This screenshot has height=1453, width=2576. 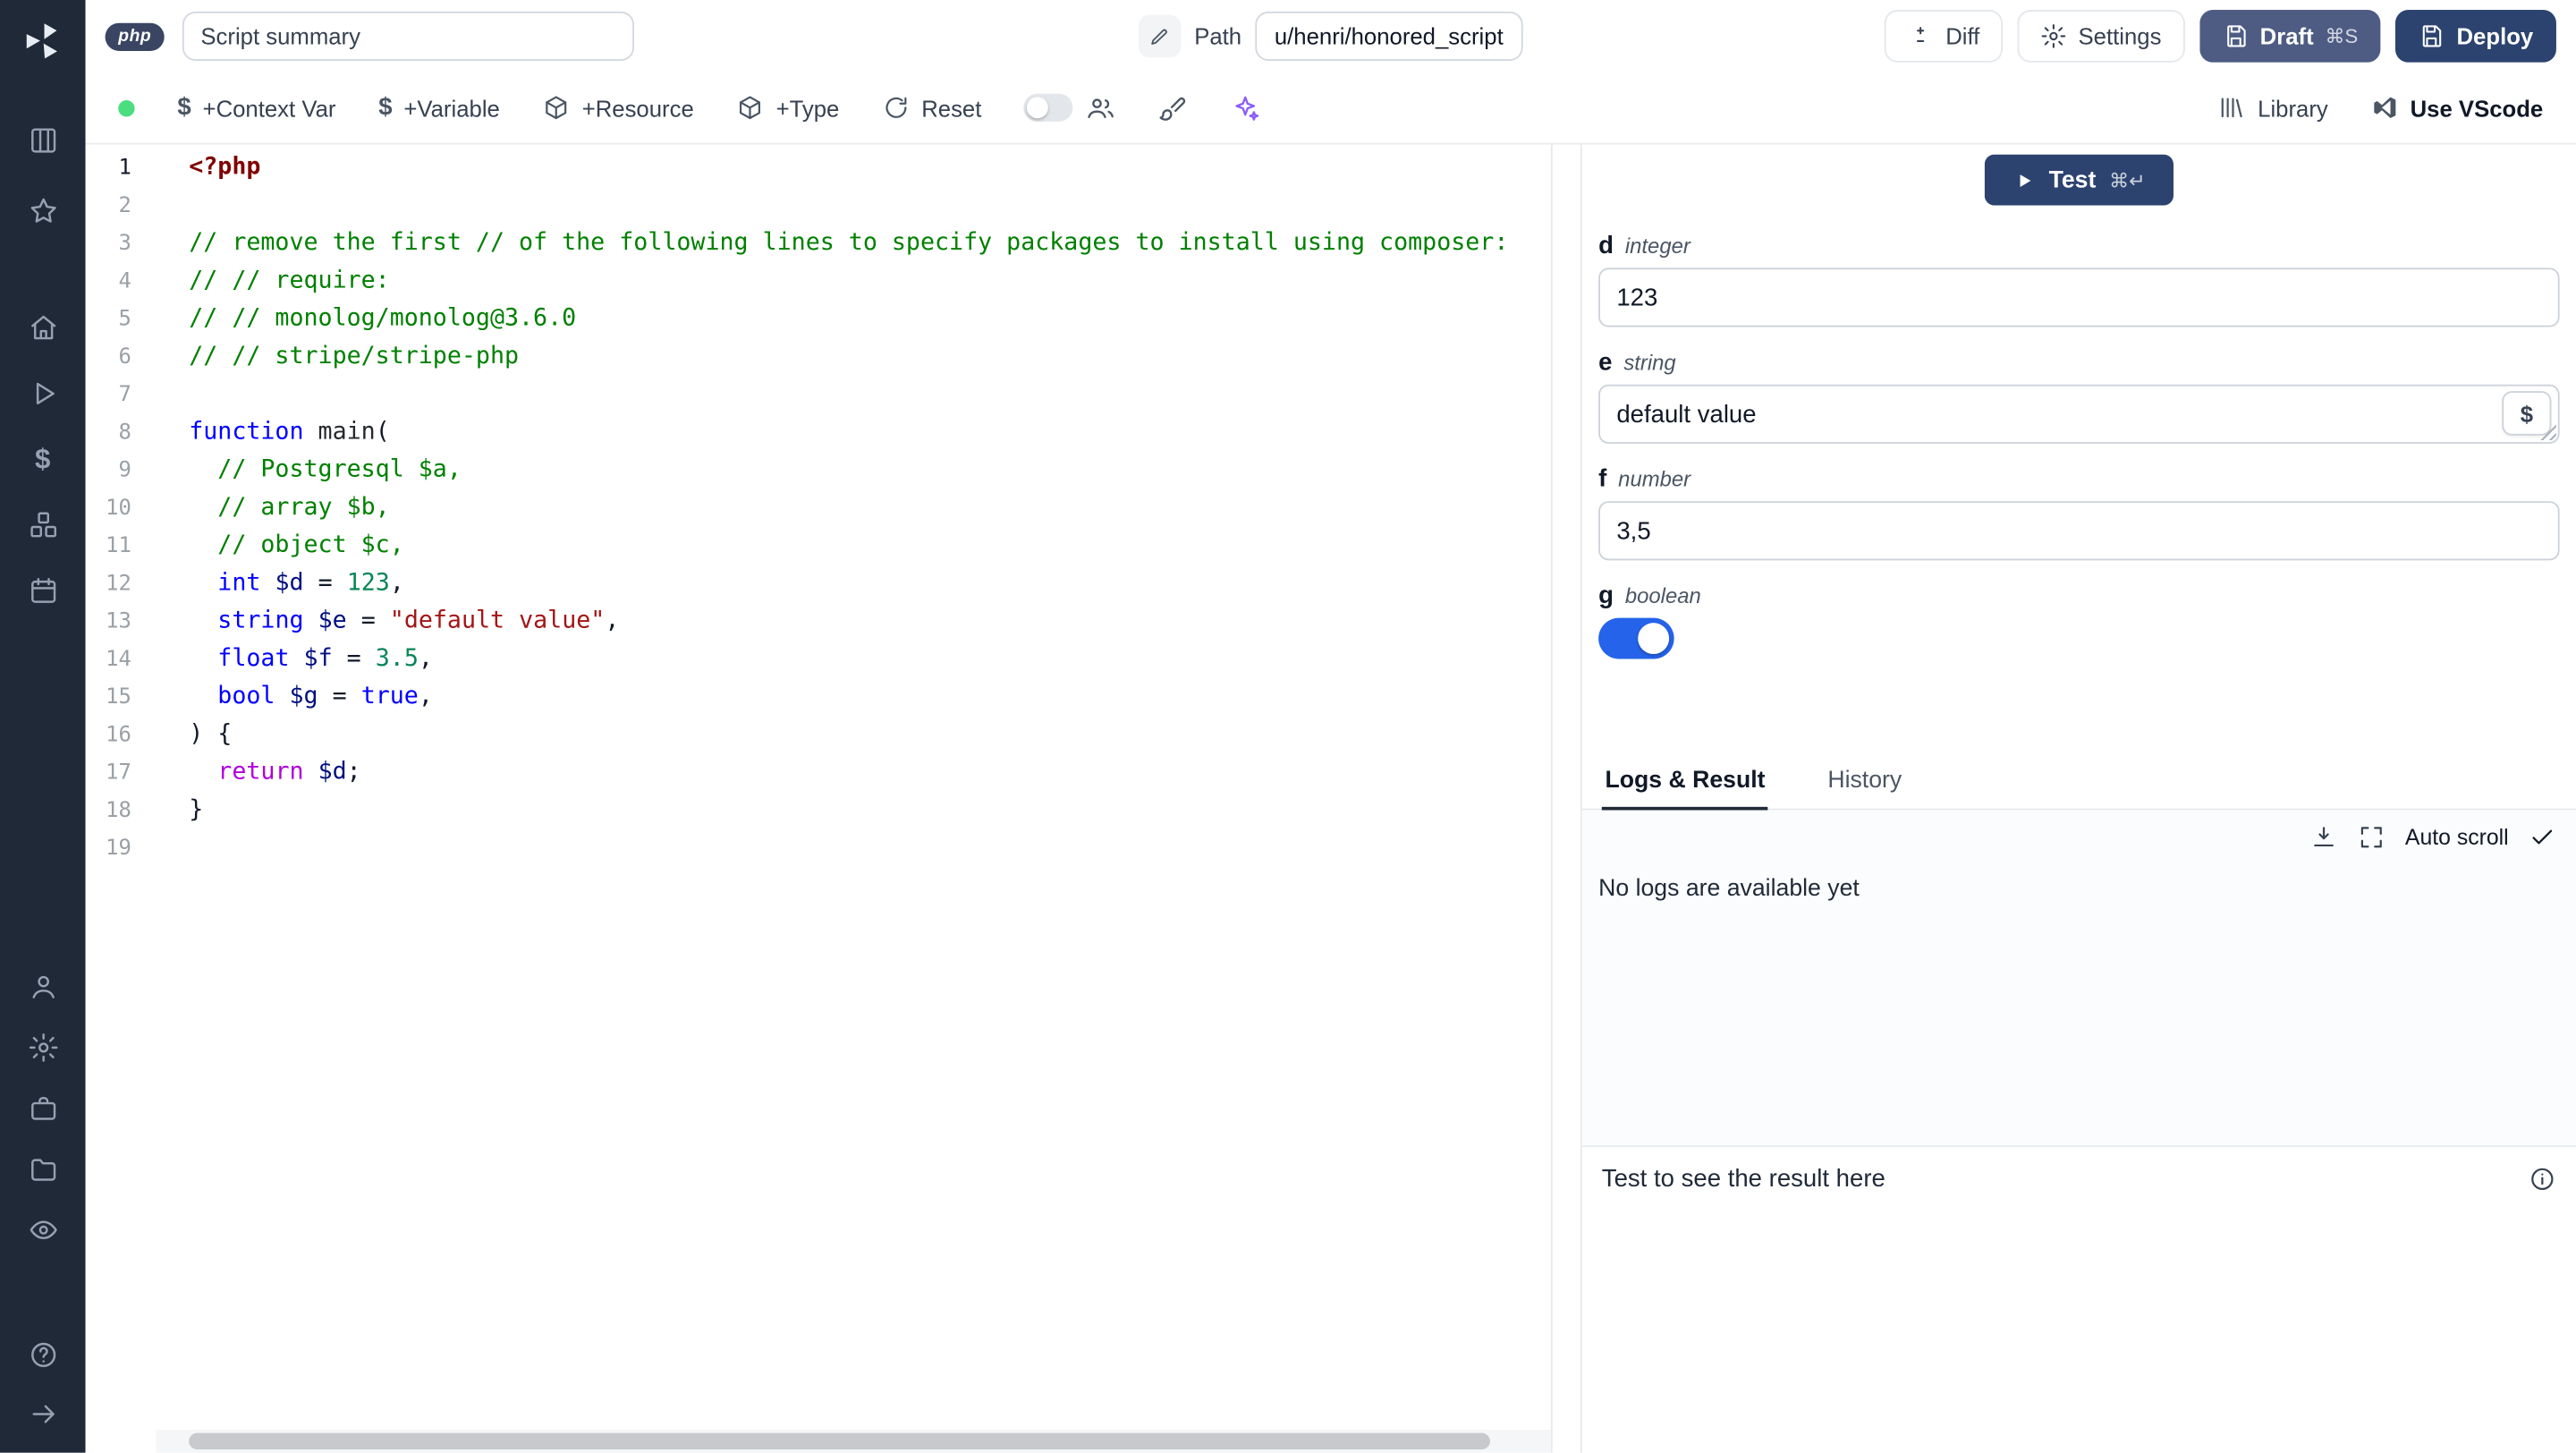 I want to click on field-g-type: boolean, so click(x=1662, y=595).